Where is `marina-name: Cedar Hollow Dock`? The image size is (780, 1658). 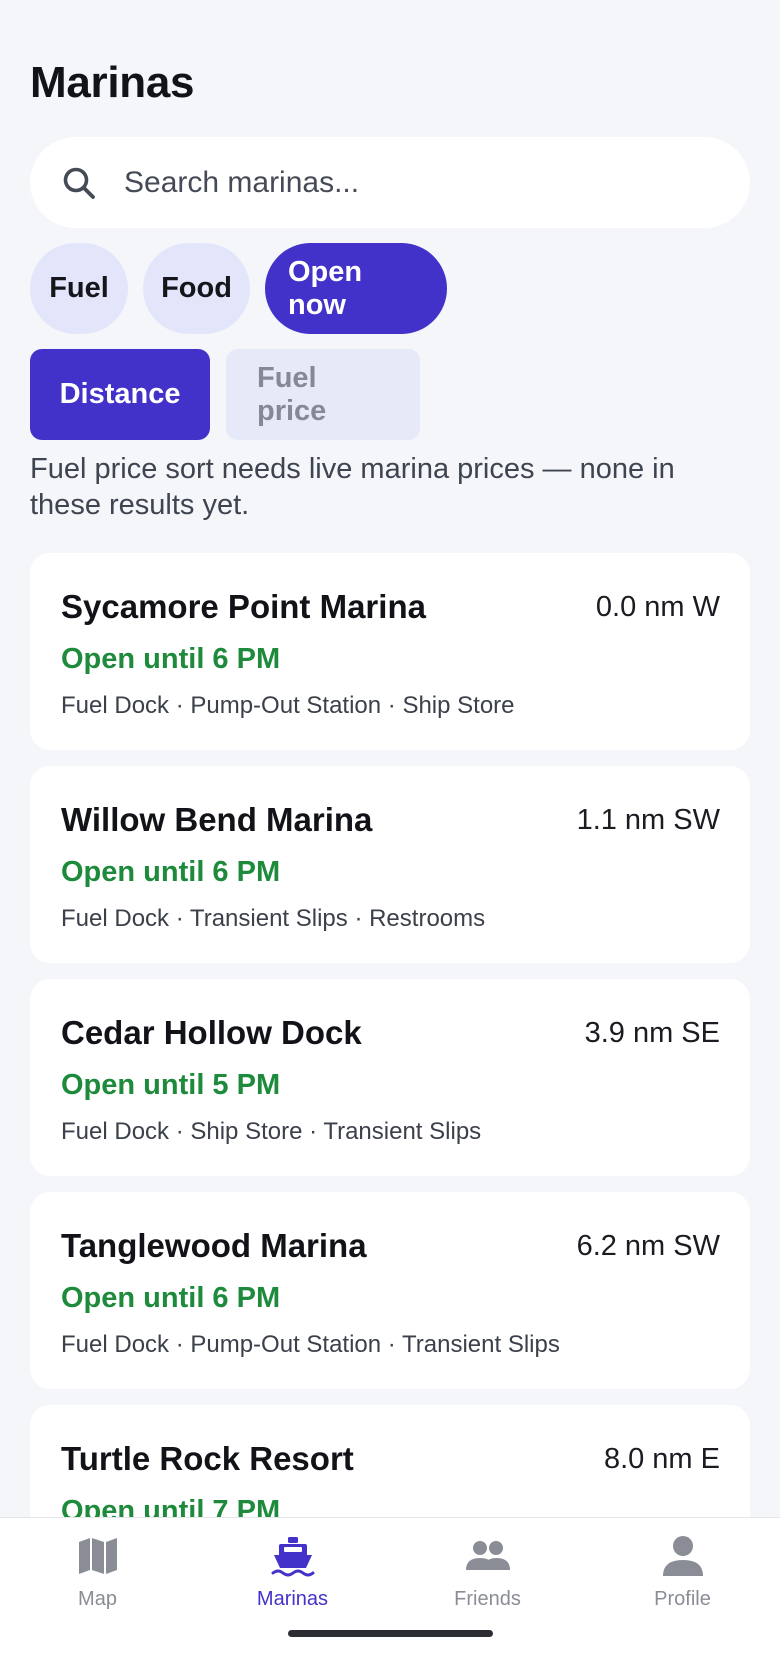 marina-name: Cedar Hollow Dock is located at coordinates (211, 1032).